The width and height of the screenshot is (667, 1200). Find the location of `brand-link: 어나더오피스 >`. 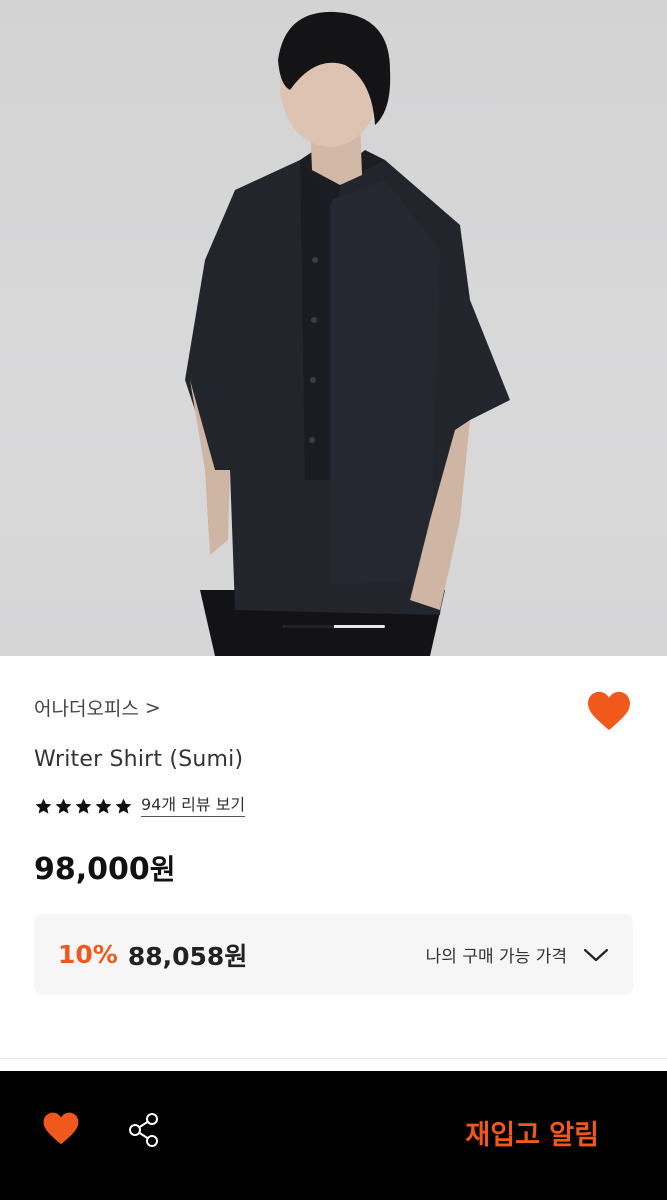

brand-link: 어나더오피스 > is located at coordinates (97, 707).